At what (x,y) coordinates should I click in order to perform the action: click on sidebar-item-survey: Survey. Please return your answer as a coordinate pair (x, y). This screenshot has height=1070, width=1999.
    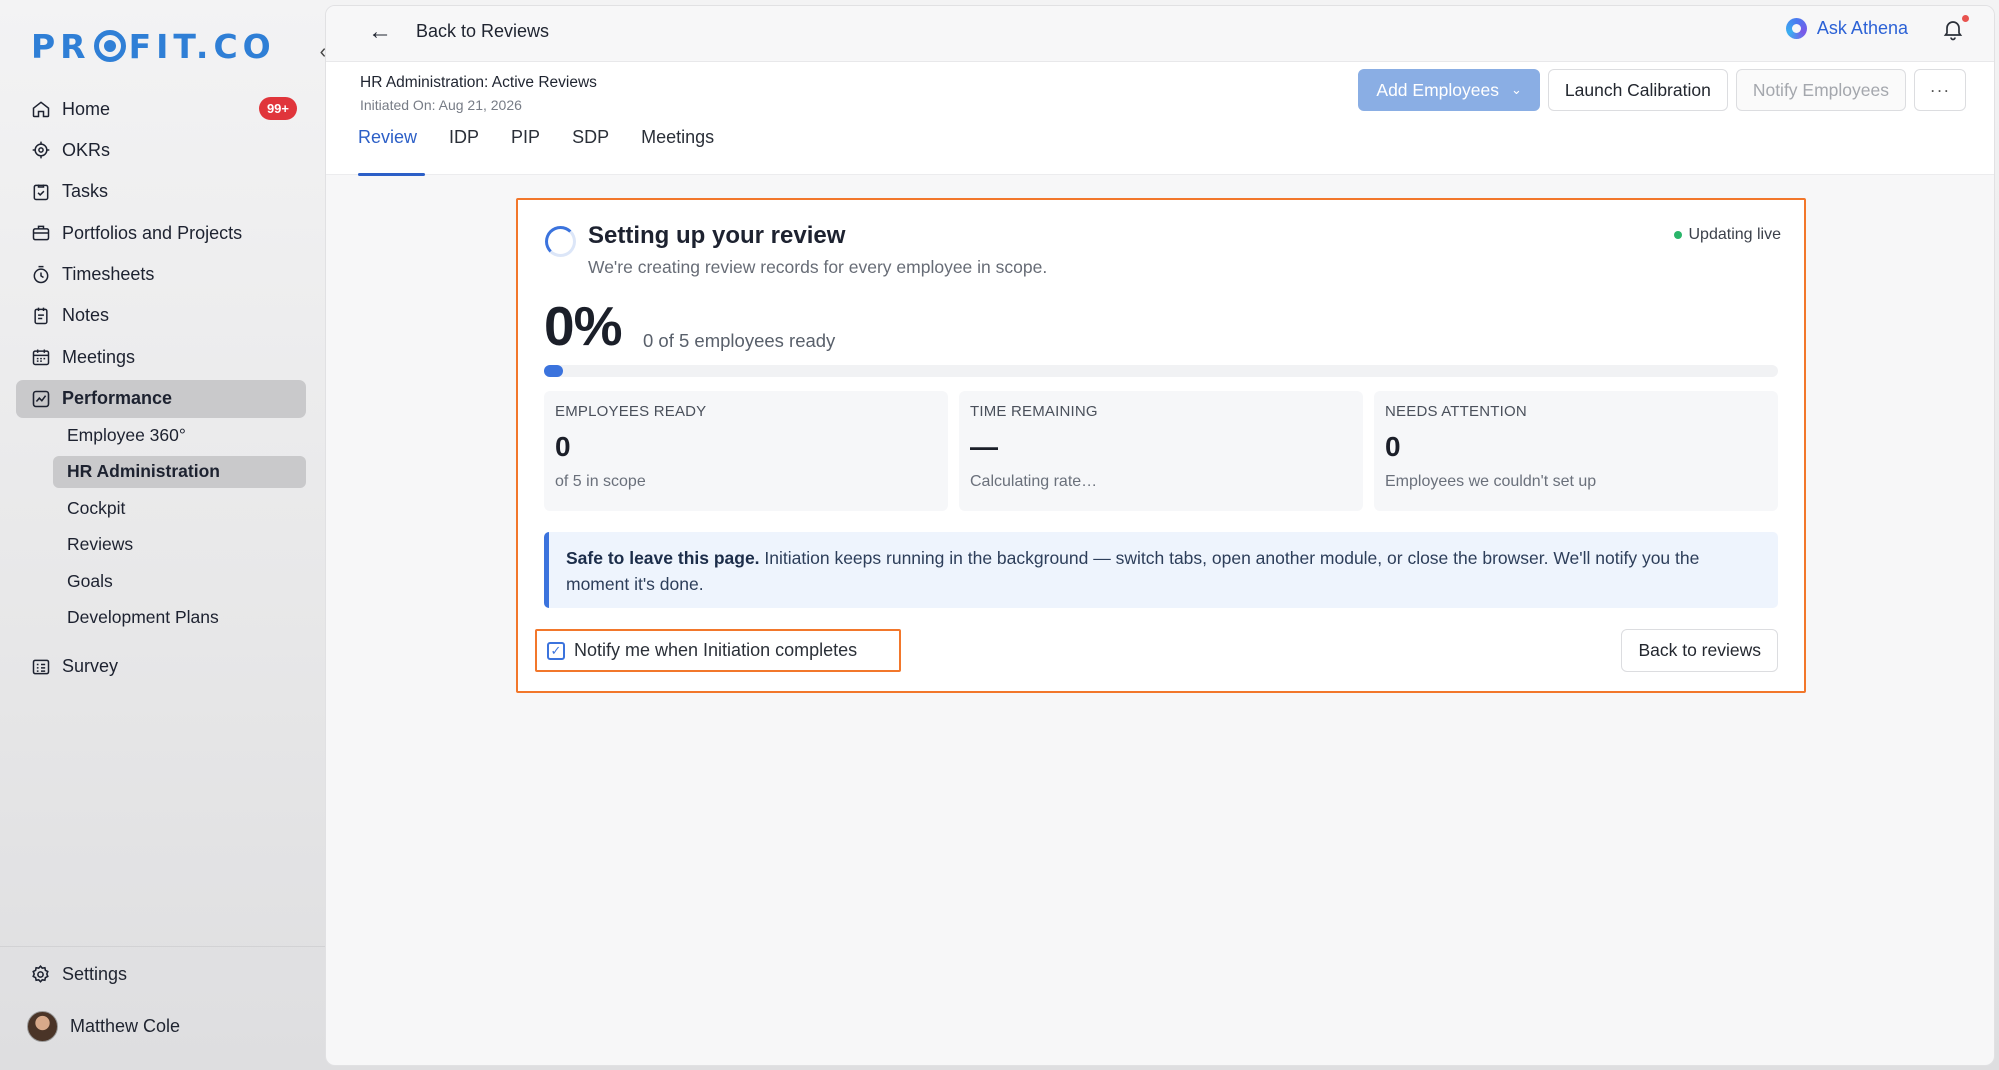
    Looking at the image, I should click on (161, 667).